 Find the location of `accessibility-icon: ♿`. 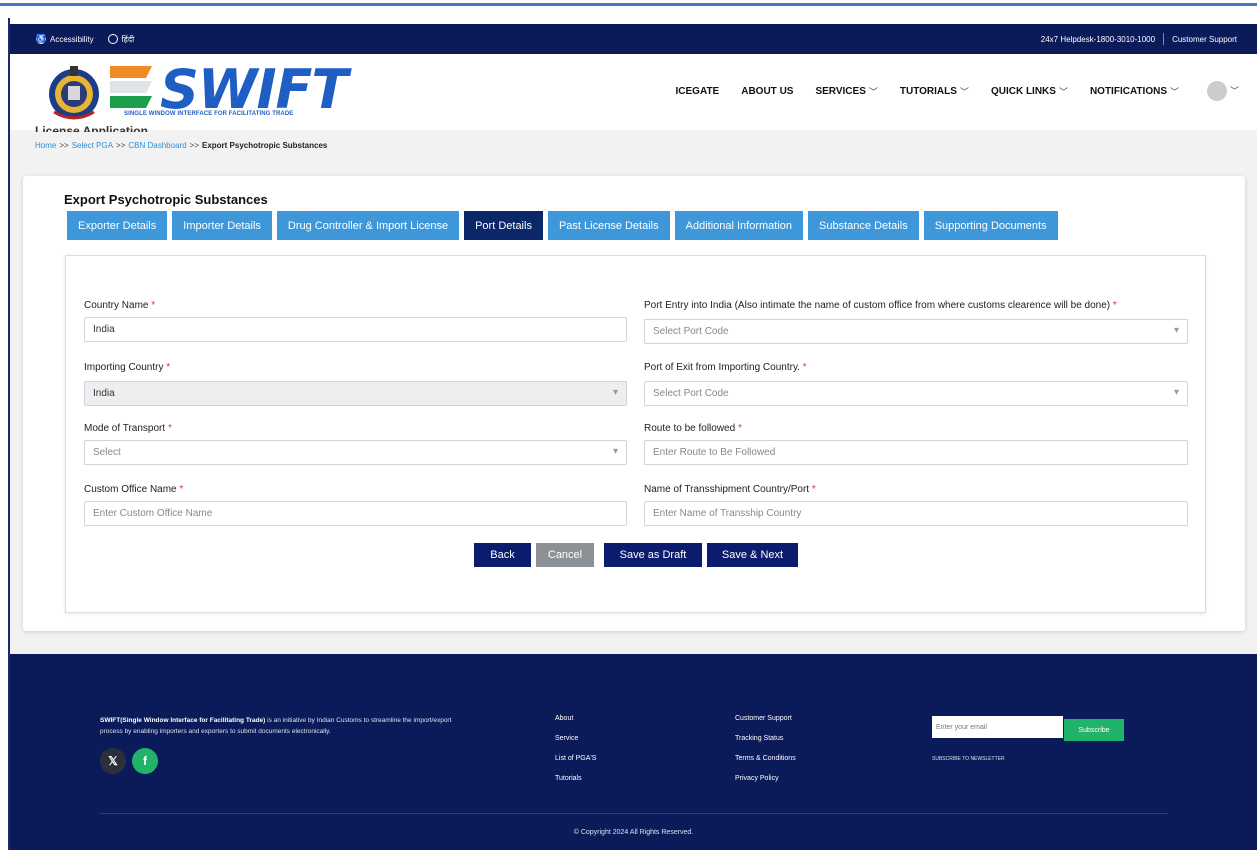

accessibility-icon: ♿ is located at coordinates (41, 39).